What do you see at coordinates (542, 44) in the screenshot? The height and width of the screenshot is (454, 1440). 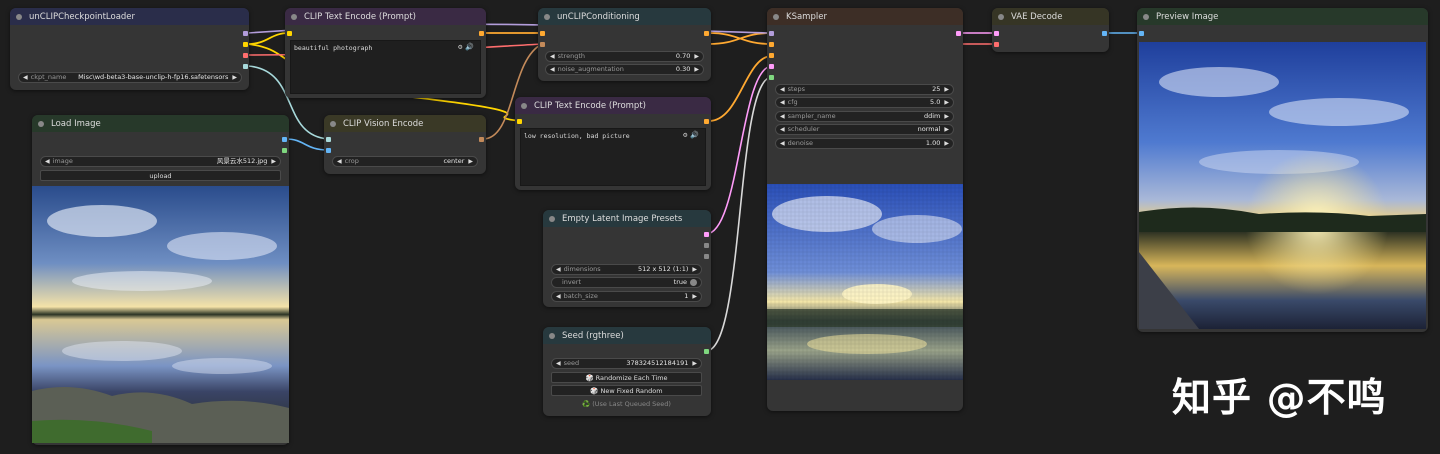 I see `clip-vision-output-input-port` at bounding box center [542, 44].